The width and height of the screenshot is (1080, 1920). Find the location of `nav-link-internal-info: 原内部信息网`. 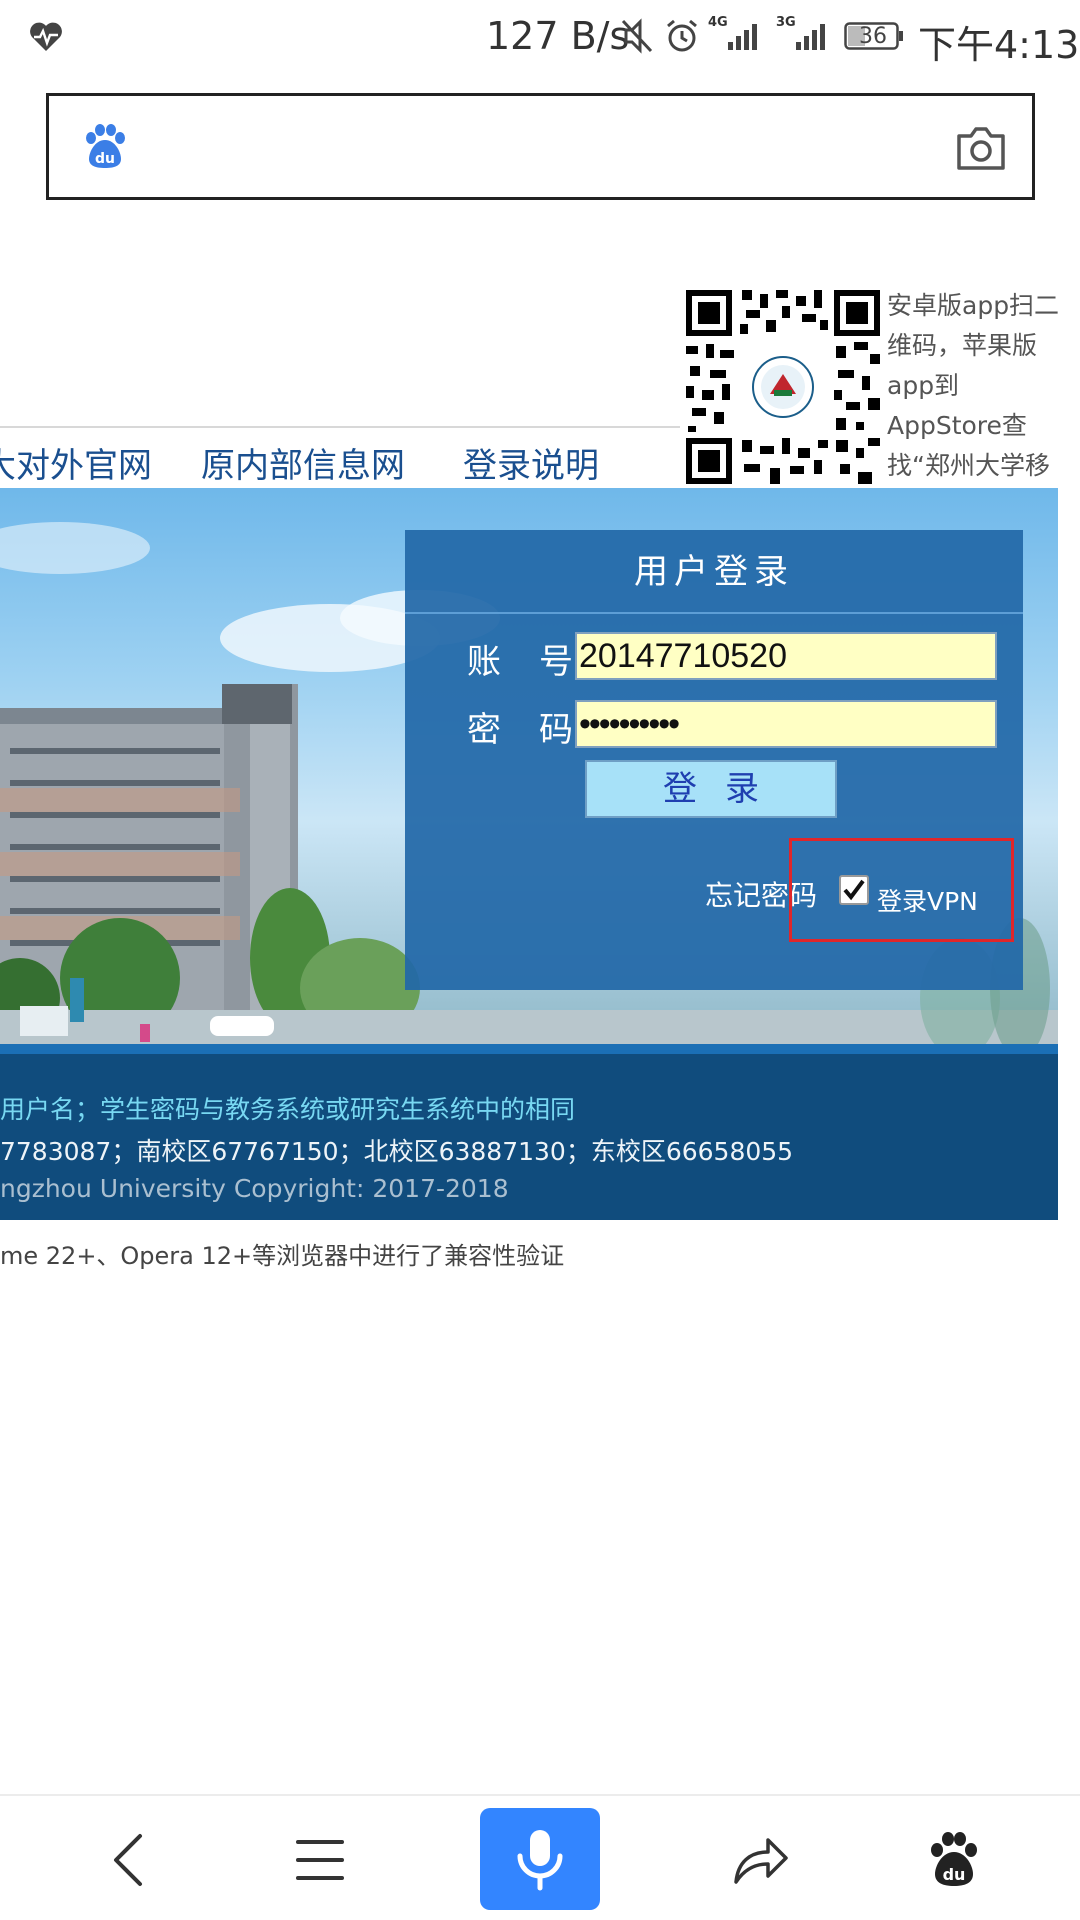

nav-link-internal-info: 原内部信息网 is located at coordinates (303, 462).